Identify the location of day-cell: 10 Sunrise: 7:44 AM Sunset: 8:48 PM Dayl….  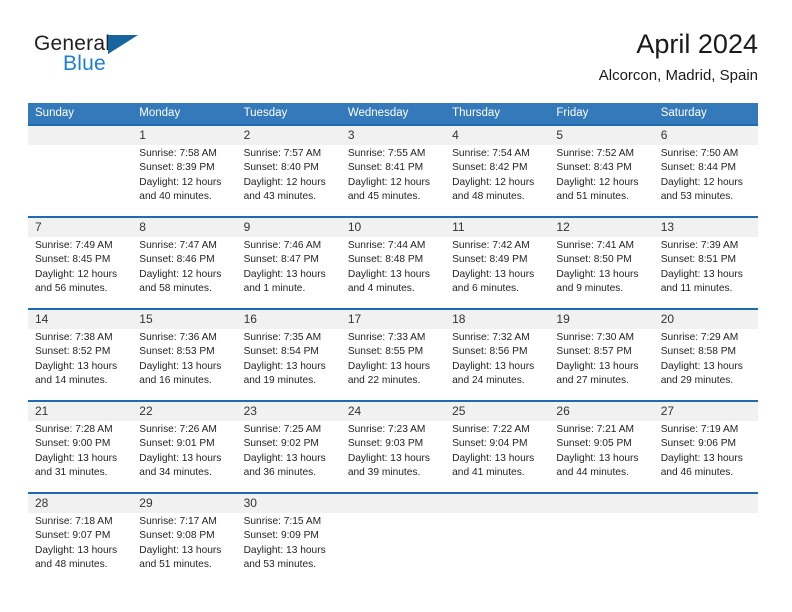
(393, 263).